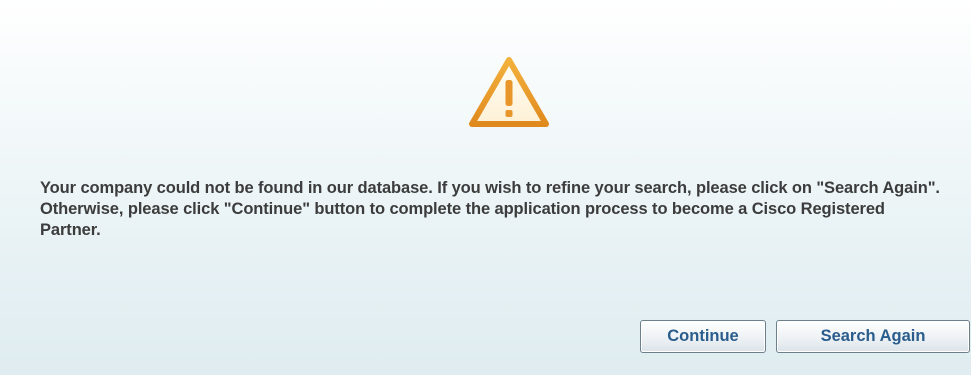  What do you see at coordinates (703, 336) in the screenshot?
I see `continue-button: Continue` at bounding box center [703, 336].